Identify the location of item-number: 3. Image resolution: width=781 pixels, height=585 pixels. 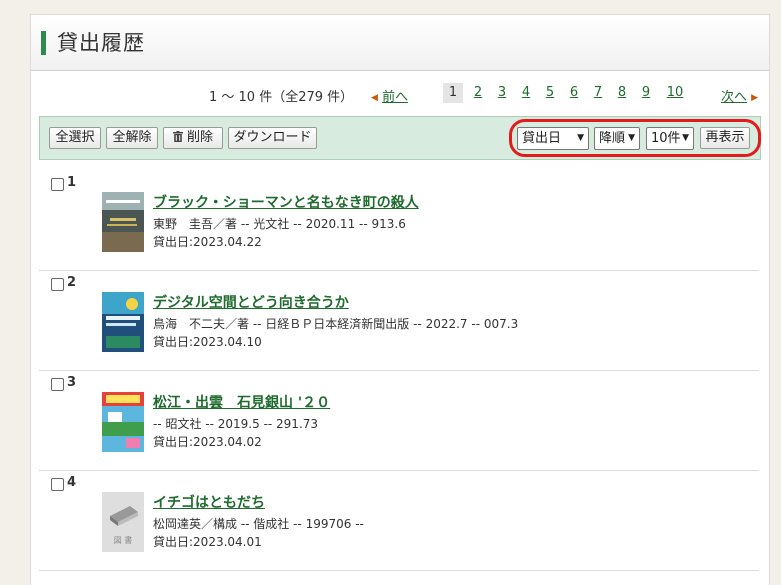
(72, 382).